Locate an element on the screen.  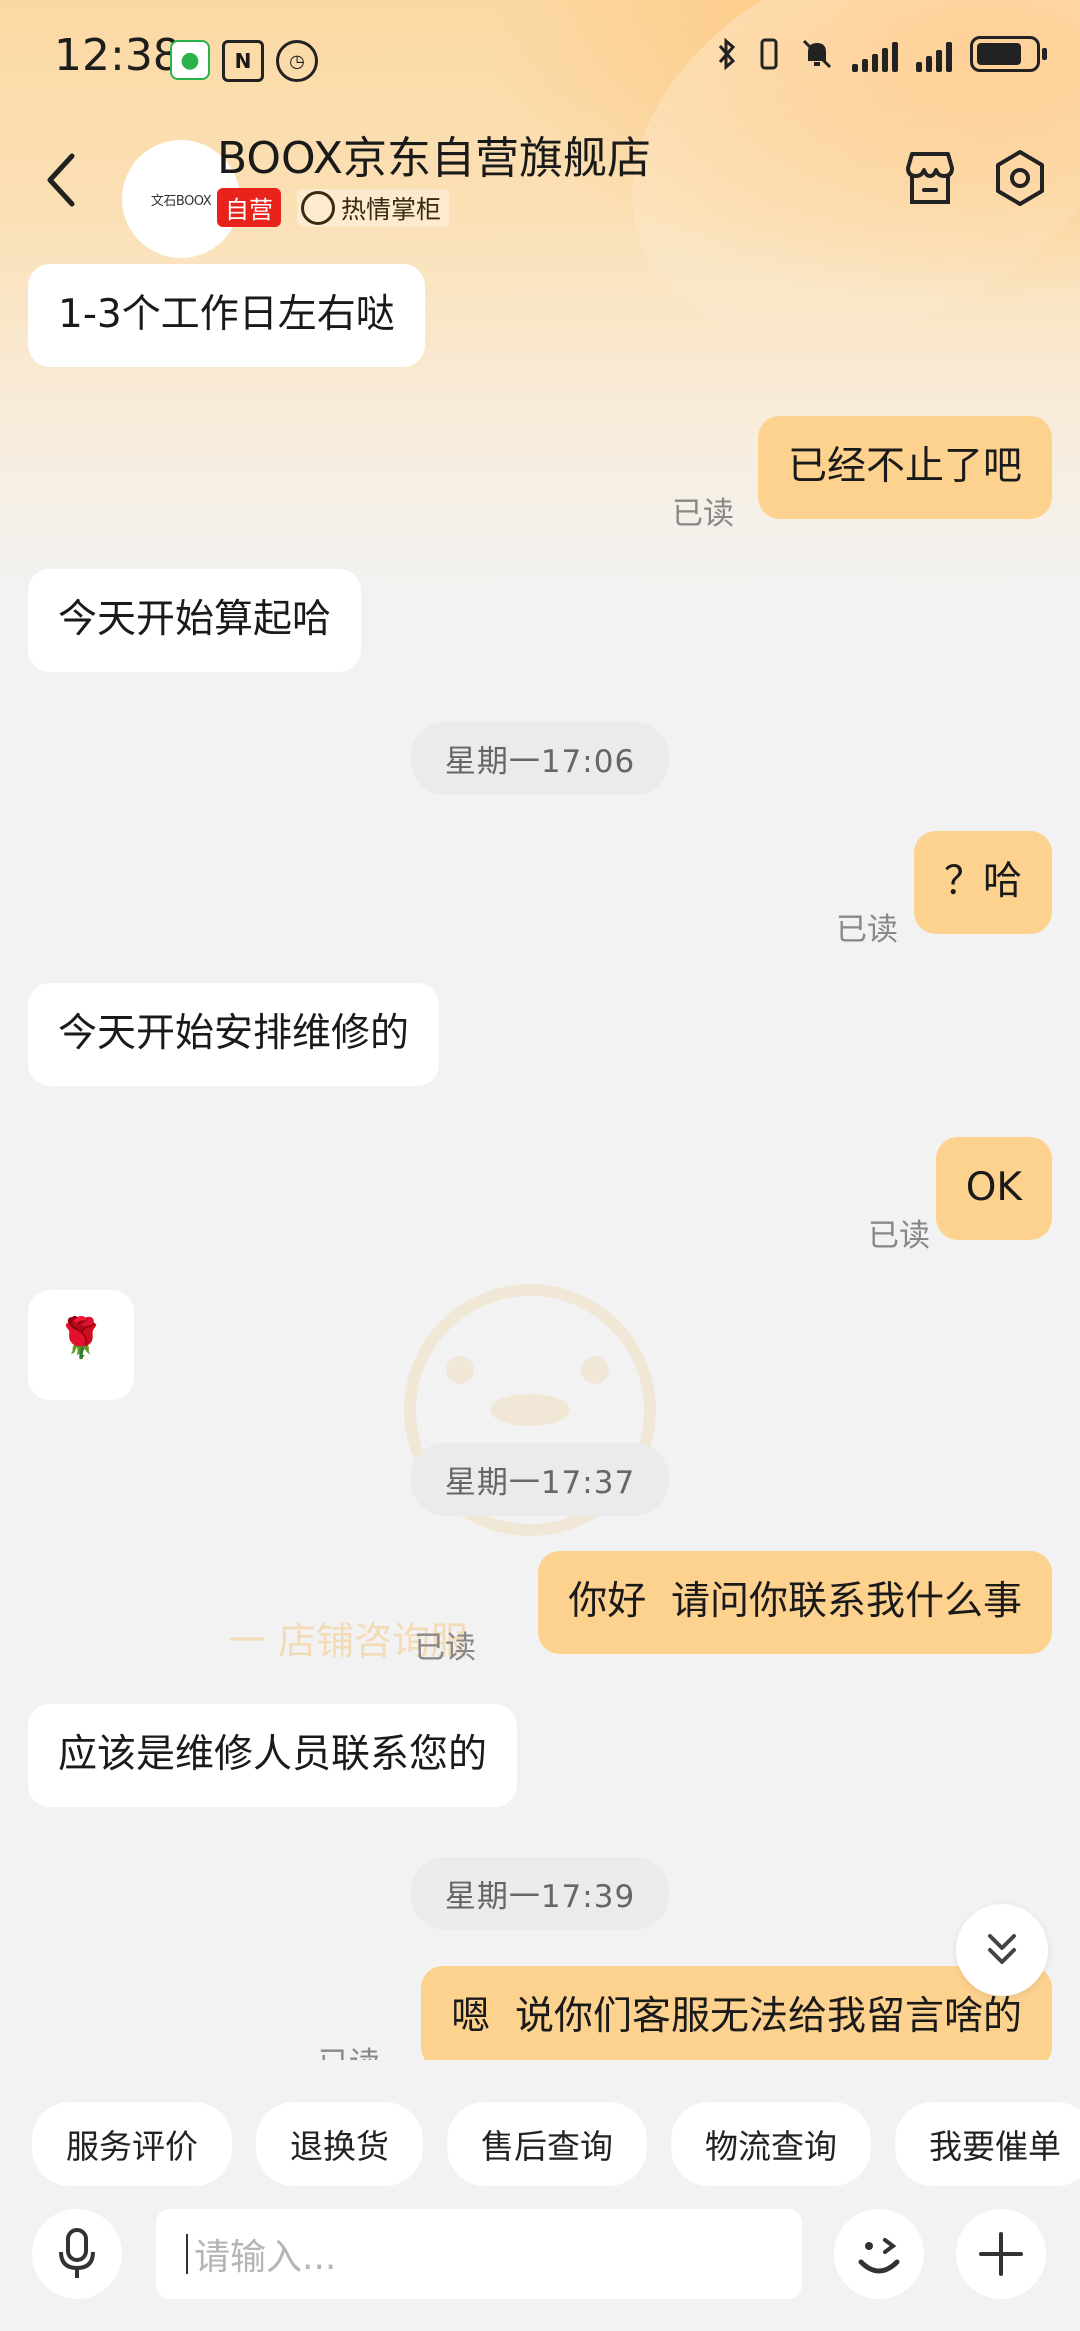
battery-icon is located at coordinates (1008, 54).